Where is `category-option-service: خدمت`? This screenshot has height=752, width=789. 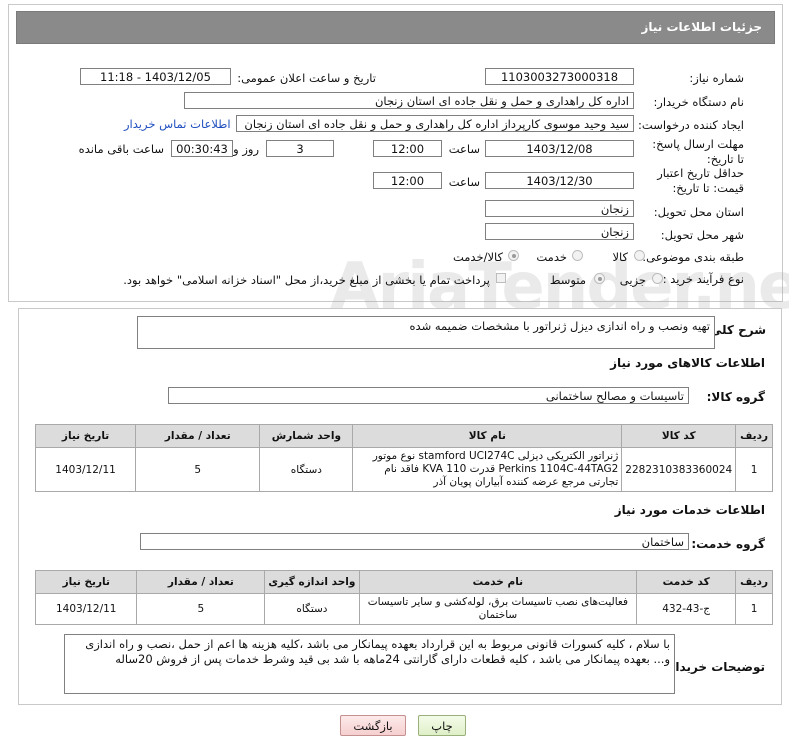
category-option-service: خدمت is located at coordinates (551, 257).